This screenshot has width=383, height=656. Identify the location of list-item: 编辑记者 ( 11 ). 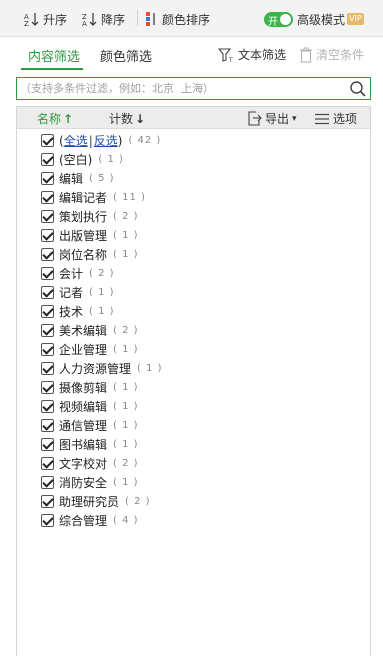
(102, 197).